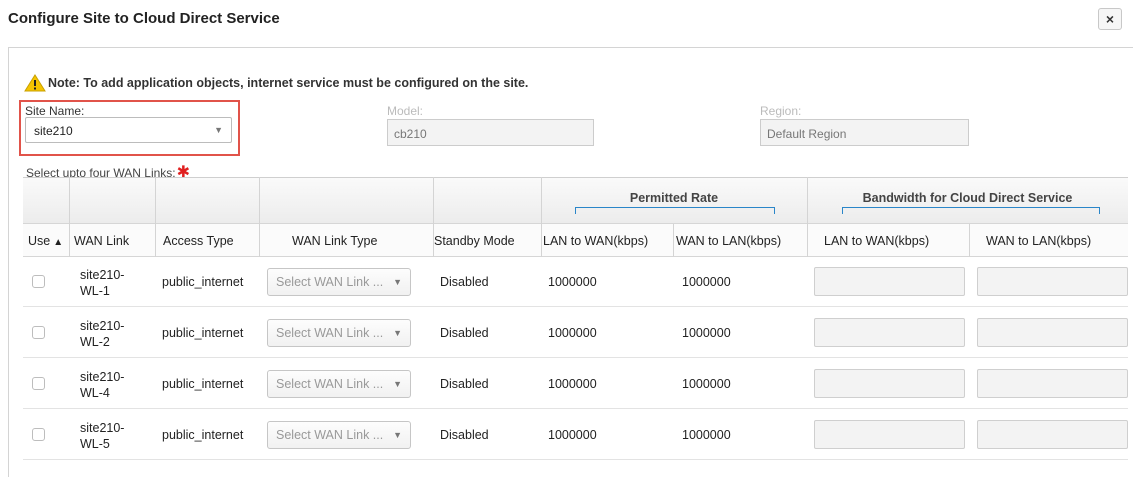  I want to click on column-header-wan-link-type: WAN Link Type, so click(334, 241).